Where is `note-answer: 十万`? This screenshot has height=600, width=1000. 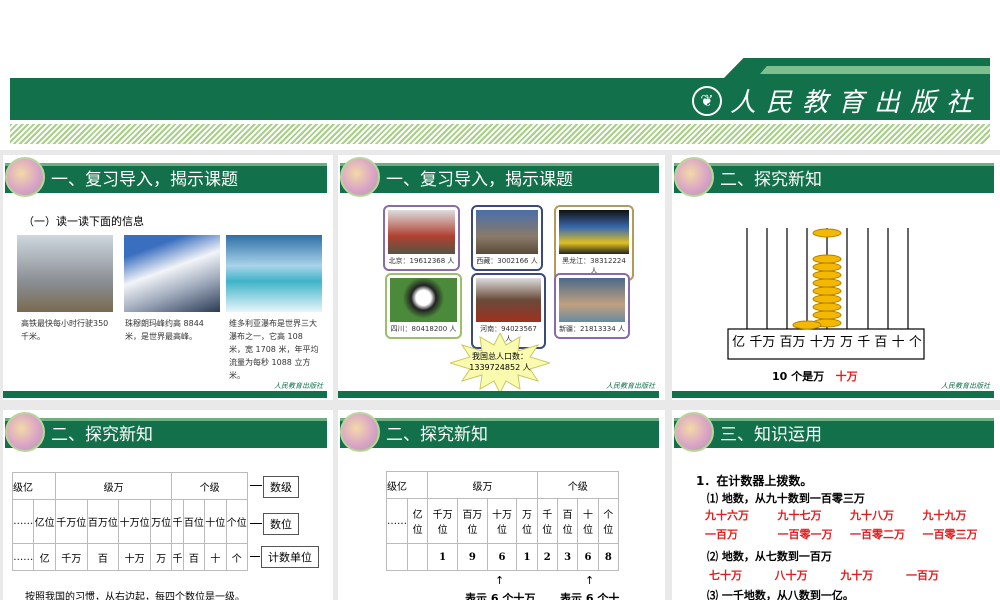
note-answer: 十万 is located at coordinates (846, 376).